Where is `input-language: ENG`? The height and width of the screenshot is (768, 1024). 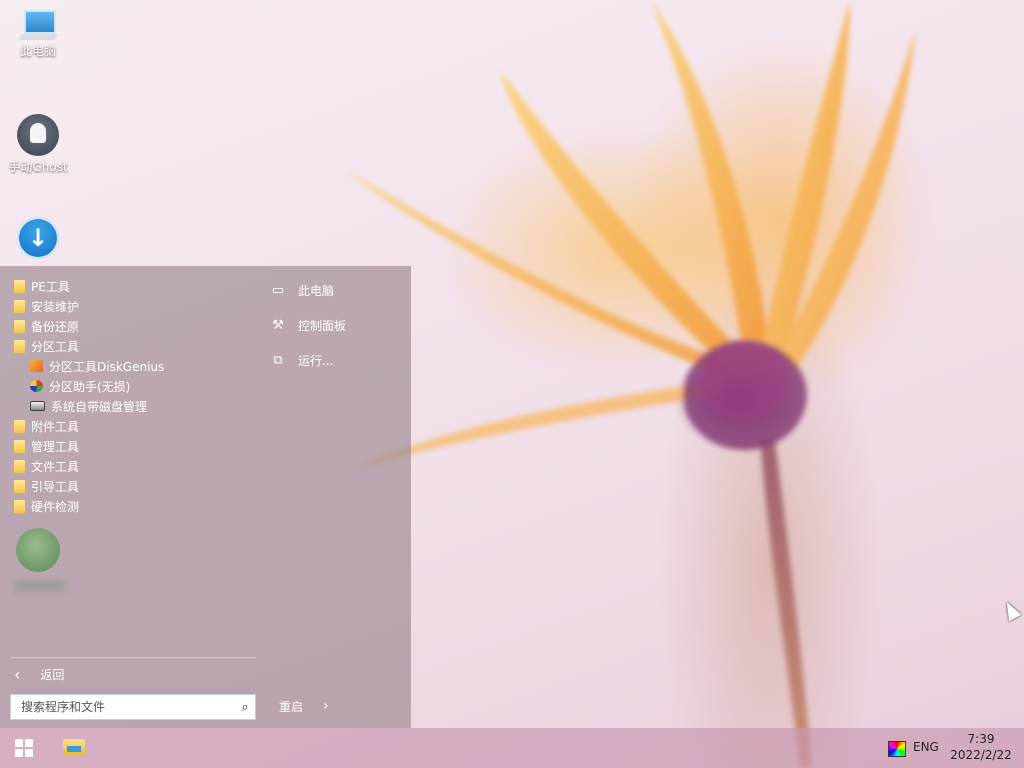
input-language: ENG is located at coordinates (926, 747).